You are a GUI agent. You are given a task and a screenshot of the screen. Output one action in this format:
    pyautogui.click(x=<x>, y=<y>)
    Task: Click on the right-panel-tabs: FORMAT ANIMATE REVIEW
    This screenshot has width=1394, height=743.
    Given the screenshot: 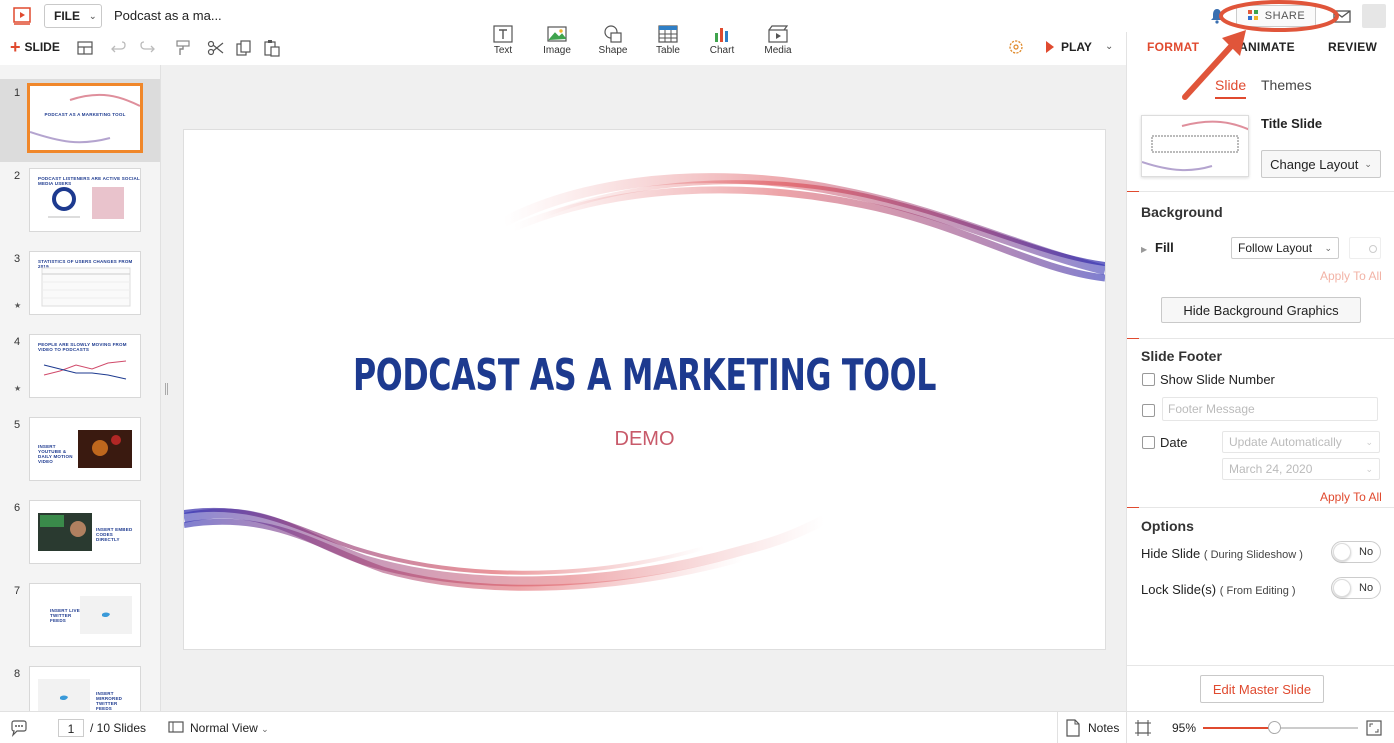 What is the action you would take?
    pyautogui.click(x=1260, y=48)
    